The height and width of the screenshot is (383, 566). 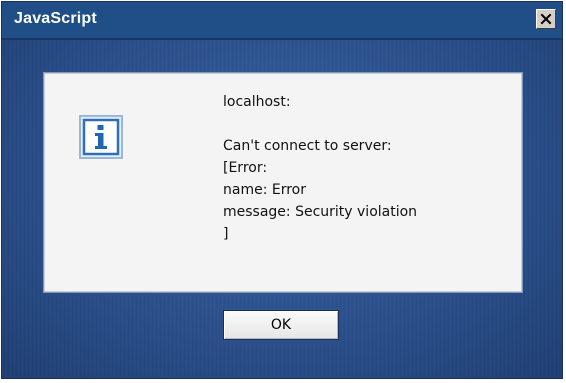 I want to click on message-line: ], so click(x=226, y=234).